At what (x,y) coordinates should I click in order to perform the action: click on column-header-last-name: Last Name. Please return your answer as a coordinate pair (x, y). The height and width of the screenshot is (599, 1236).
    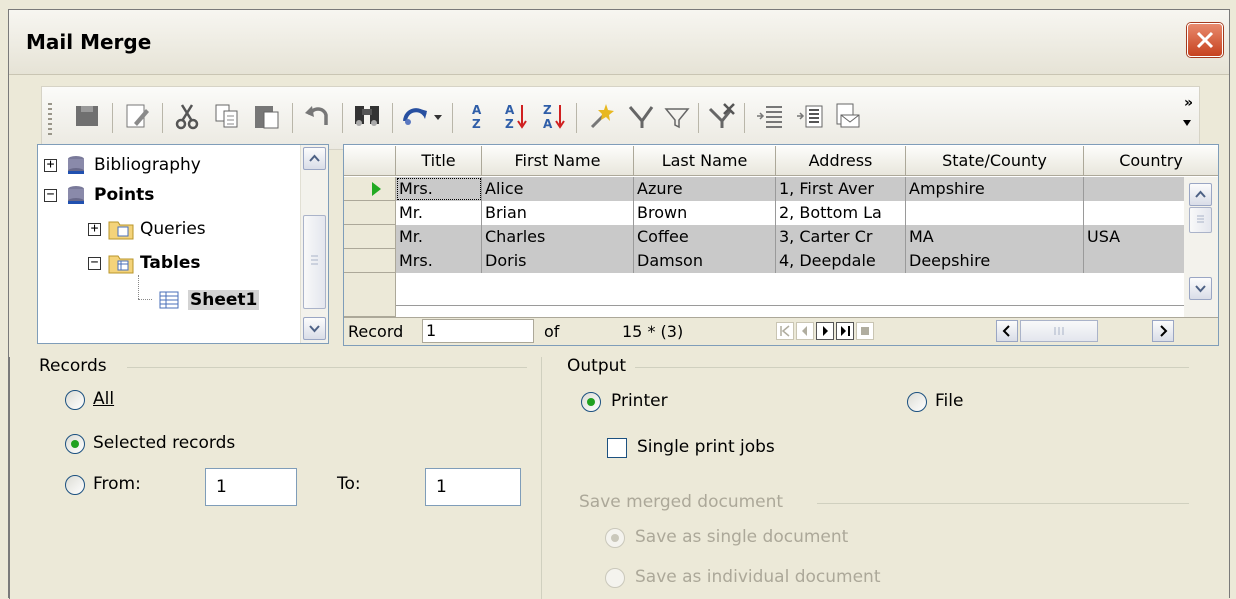
    Looking at the image, I should click on (705, 161).